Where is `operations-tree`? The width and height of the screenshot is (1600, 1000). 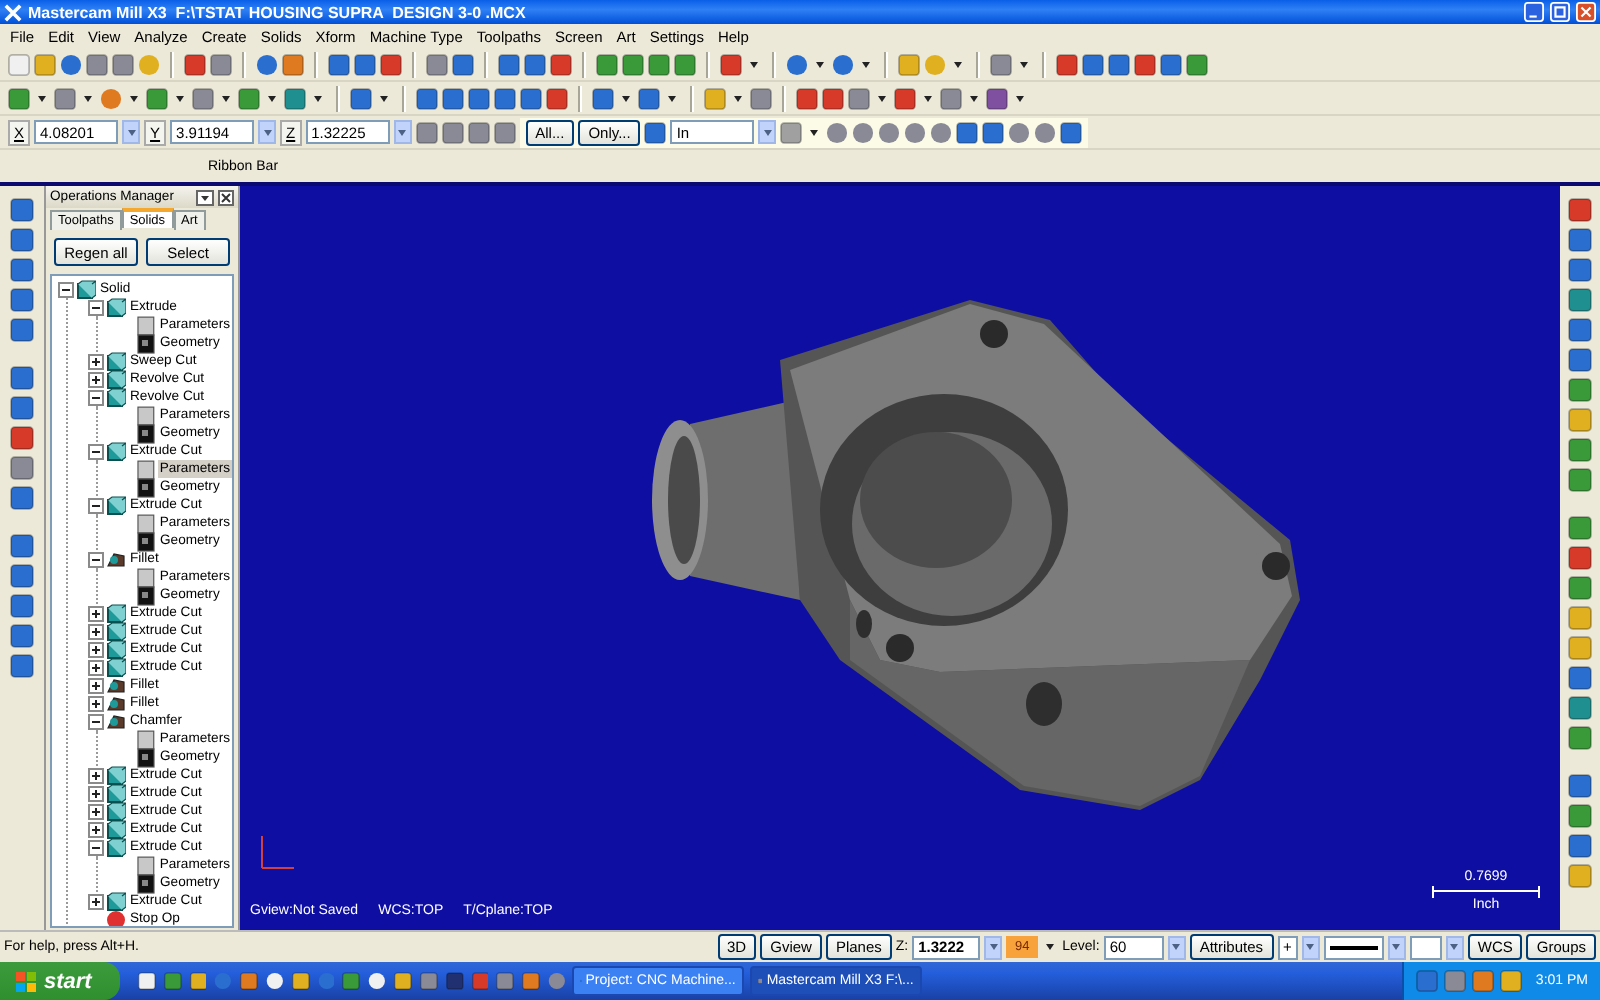
operations-tree is located at coordinates (142, 601).